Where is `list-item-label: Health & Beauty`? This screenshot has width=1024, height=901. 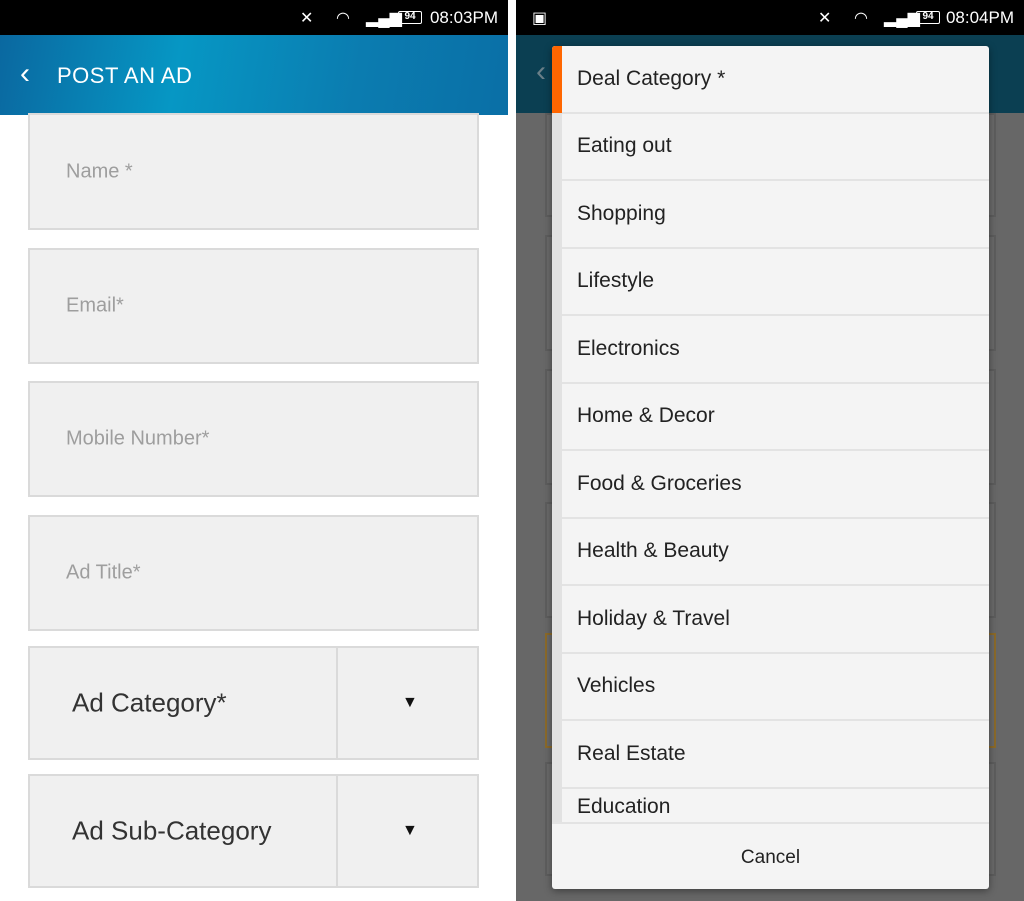
list-item-label: Health & Beauty is located at coordinates (653, 551).